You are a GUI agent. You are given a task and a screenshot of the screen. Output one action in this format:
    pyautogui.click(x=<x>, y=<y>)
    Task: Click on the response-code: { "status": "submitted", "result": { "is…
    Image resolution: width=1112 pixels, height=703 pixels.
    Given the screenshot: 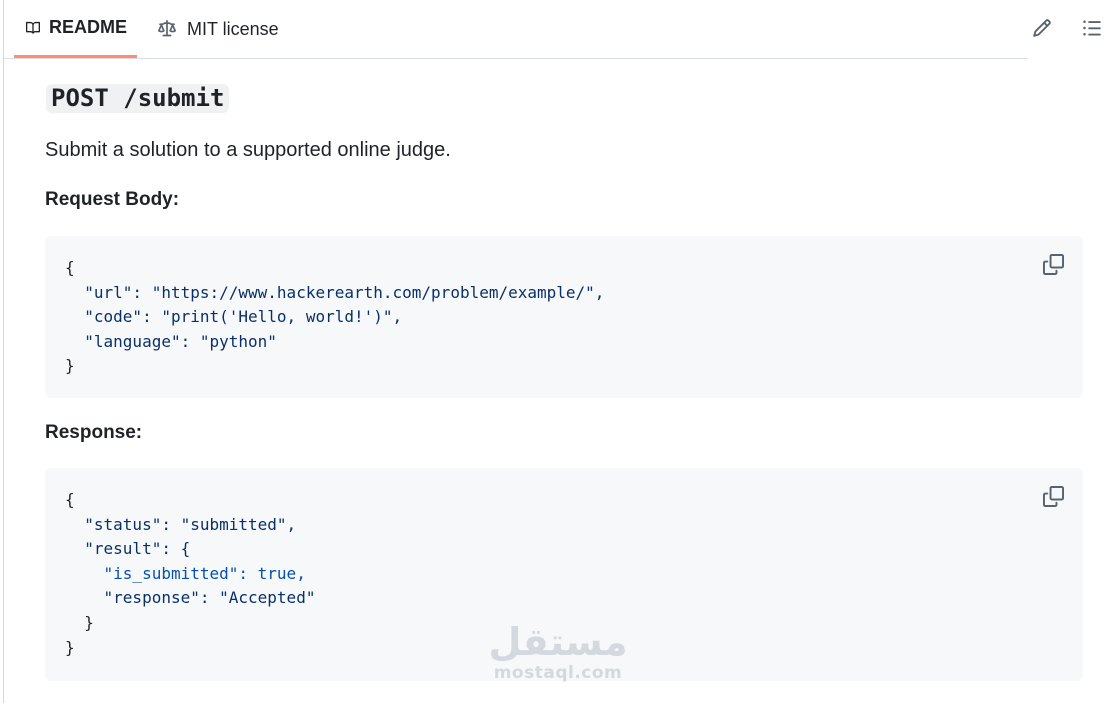 What is the action you would take?
    pyautogui.click(x=190, y=574)
    